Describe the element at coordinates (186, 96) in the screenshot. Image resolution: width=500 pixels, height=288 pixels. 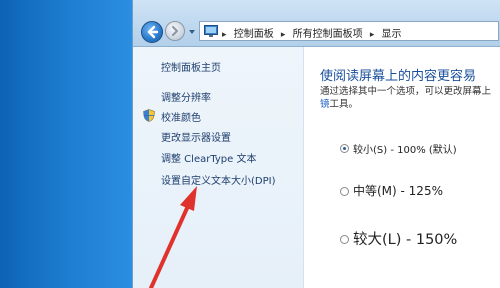
I see `sidebar-item-adjust-resolution: 调整分辨率` at that location.